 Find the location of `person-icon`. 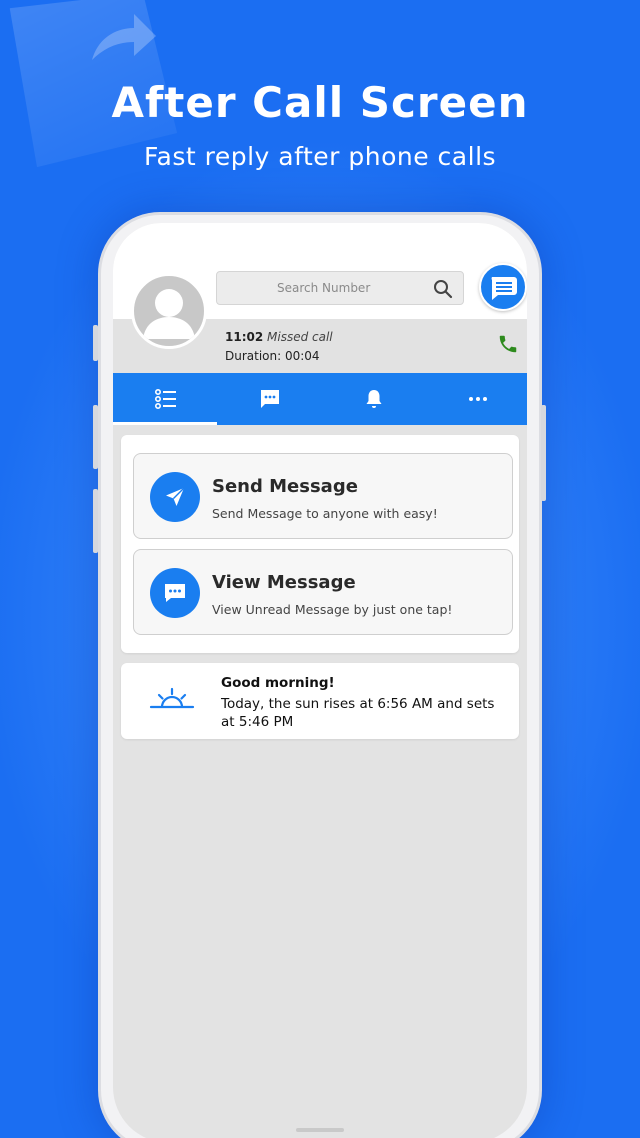

person-icon is located at coordinates (169, 314).